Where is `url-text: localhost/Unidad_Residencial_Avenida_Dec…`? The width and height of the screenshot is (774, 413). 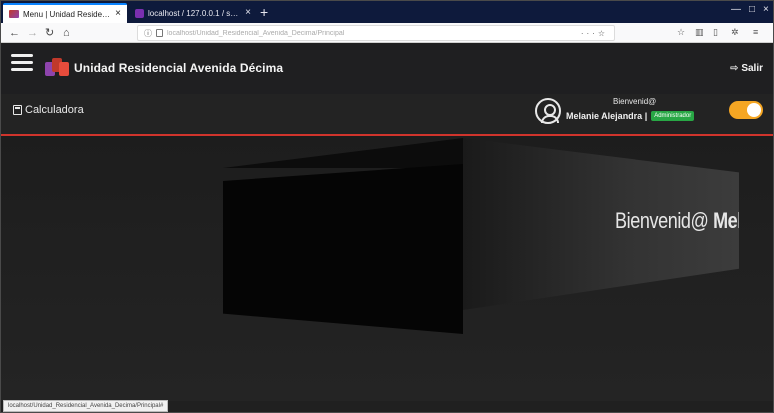 url-text: localhost/Unidad_Residencial_Avenida_Dec… is located at coordinates (374, 33).